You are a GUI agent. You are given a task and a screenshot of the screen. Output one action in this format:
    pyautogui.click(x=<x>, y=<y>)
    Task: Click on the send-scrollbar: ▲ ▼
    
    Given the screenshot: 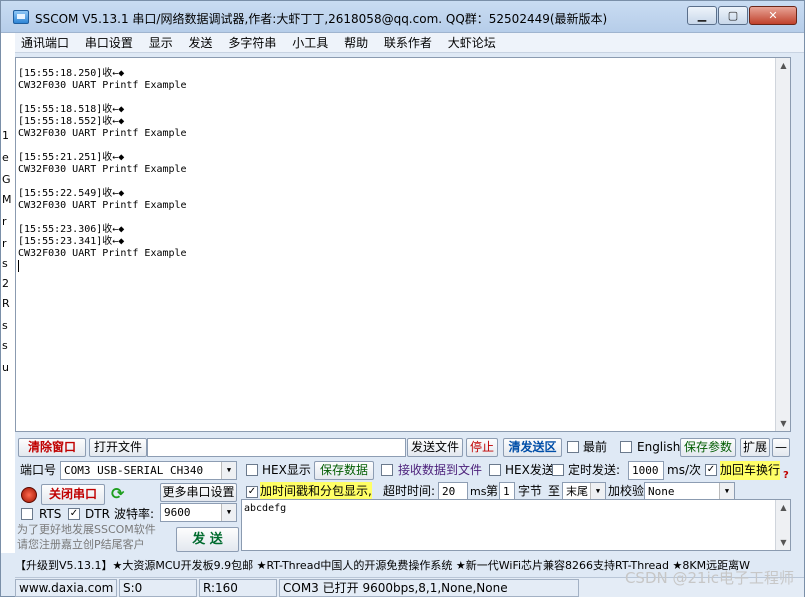 What is the action you would take?
    pyautogui.click(x=782, y=525)
    